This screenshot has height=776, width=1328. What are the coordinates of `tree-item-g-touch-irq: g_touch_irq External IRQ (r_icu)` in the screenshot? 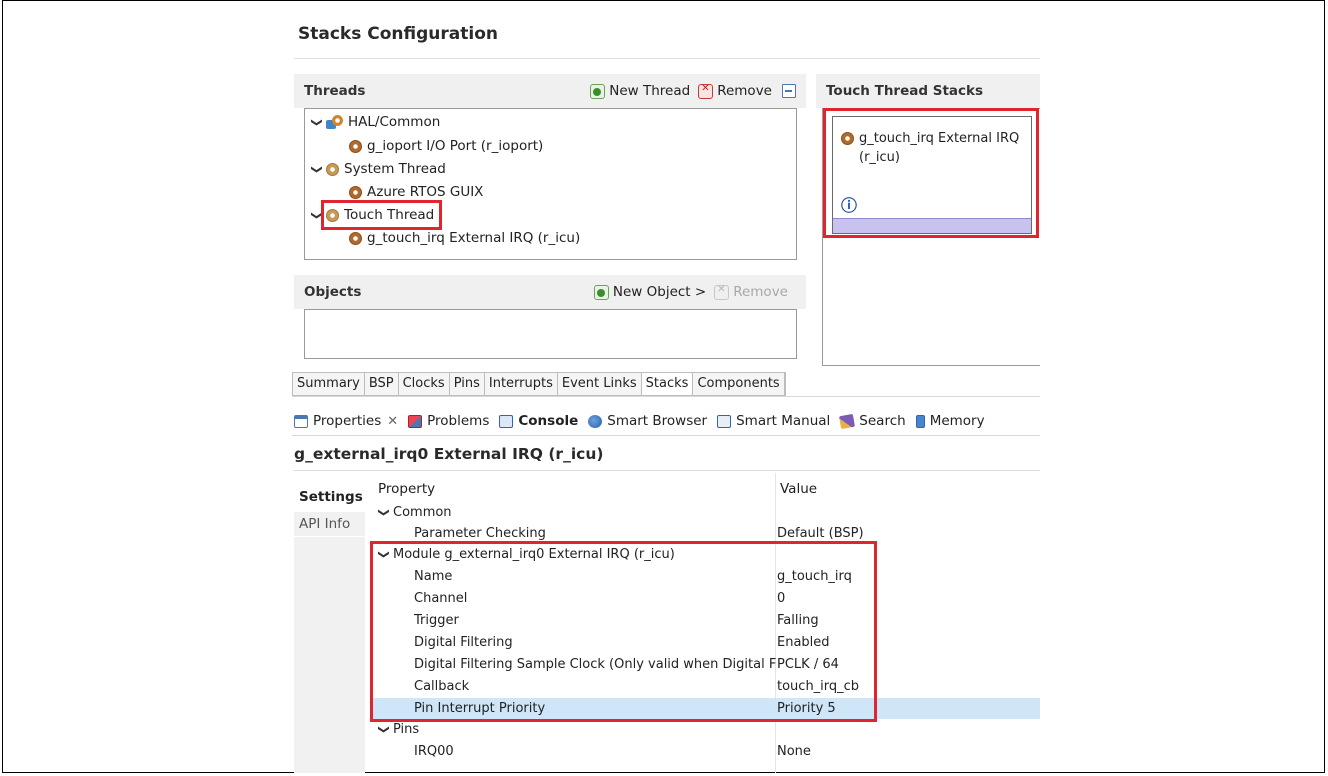 It's located at (464, 238).